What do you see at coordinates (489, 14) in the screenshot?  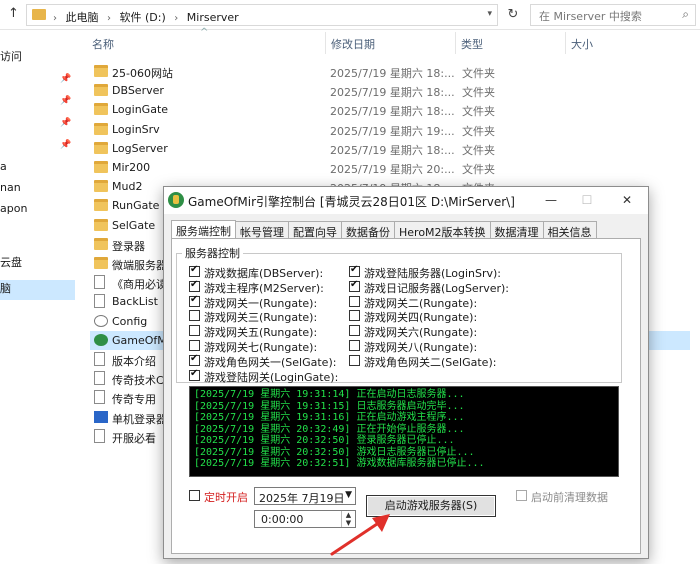 I see `chevron-down-icon: ▾` at bounding box center [489, 14].